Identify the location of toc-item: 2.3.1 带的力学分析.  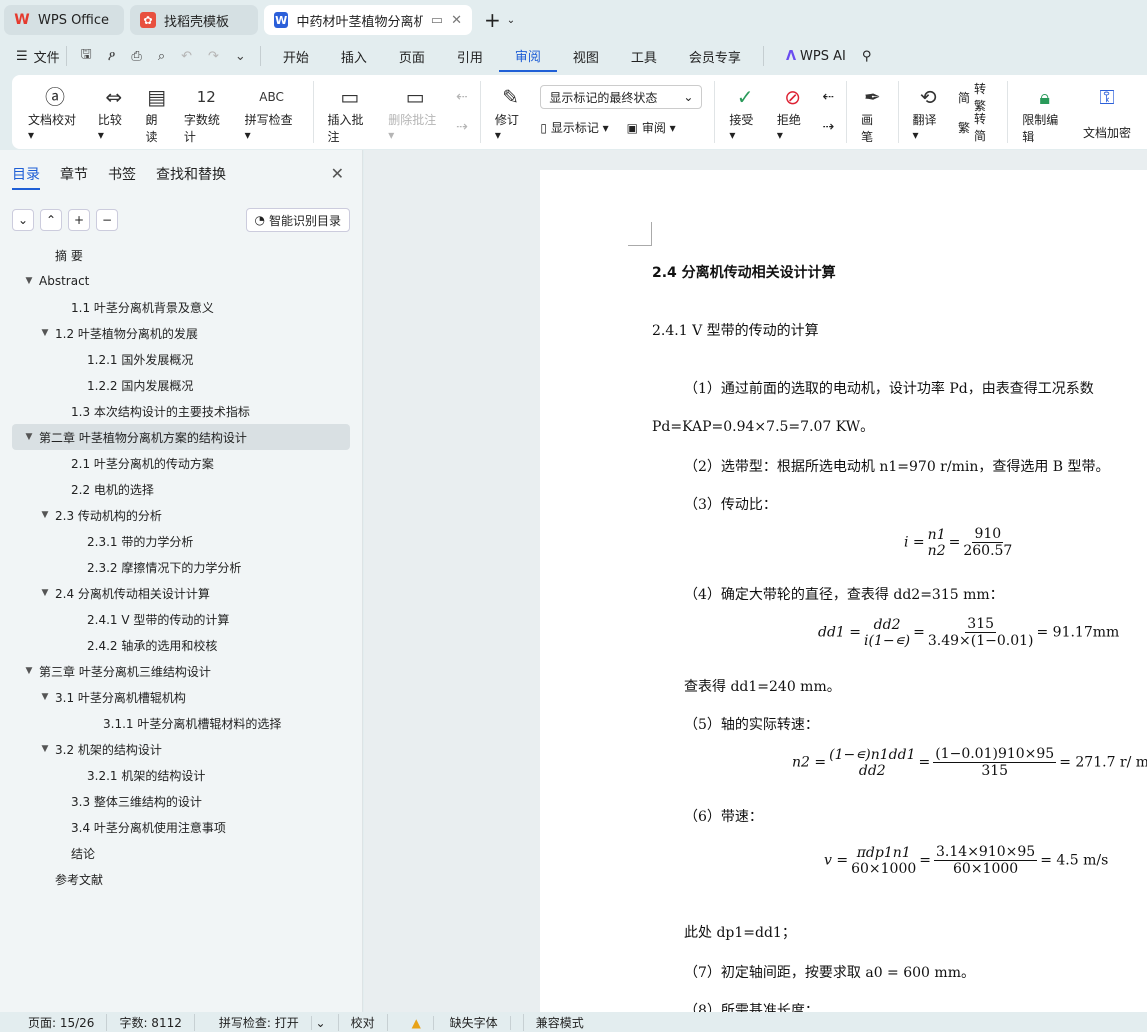
(181, 541).